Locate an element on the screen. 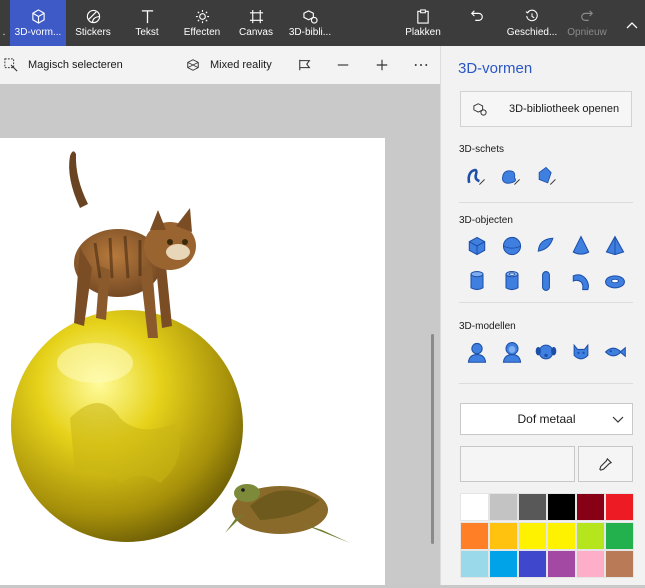  turtle-model is located at coordinates (287, 513).